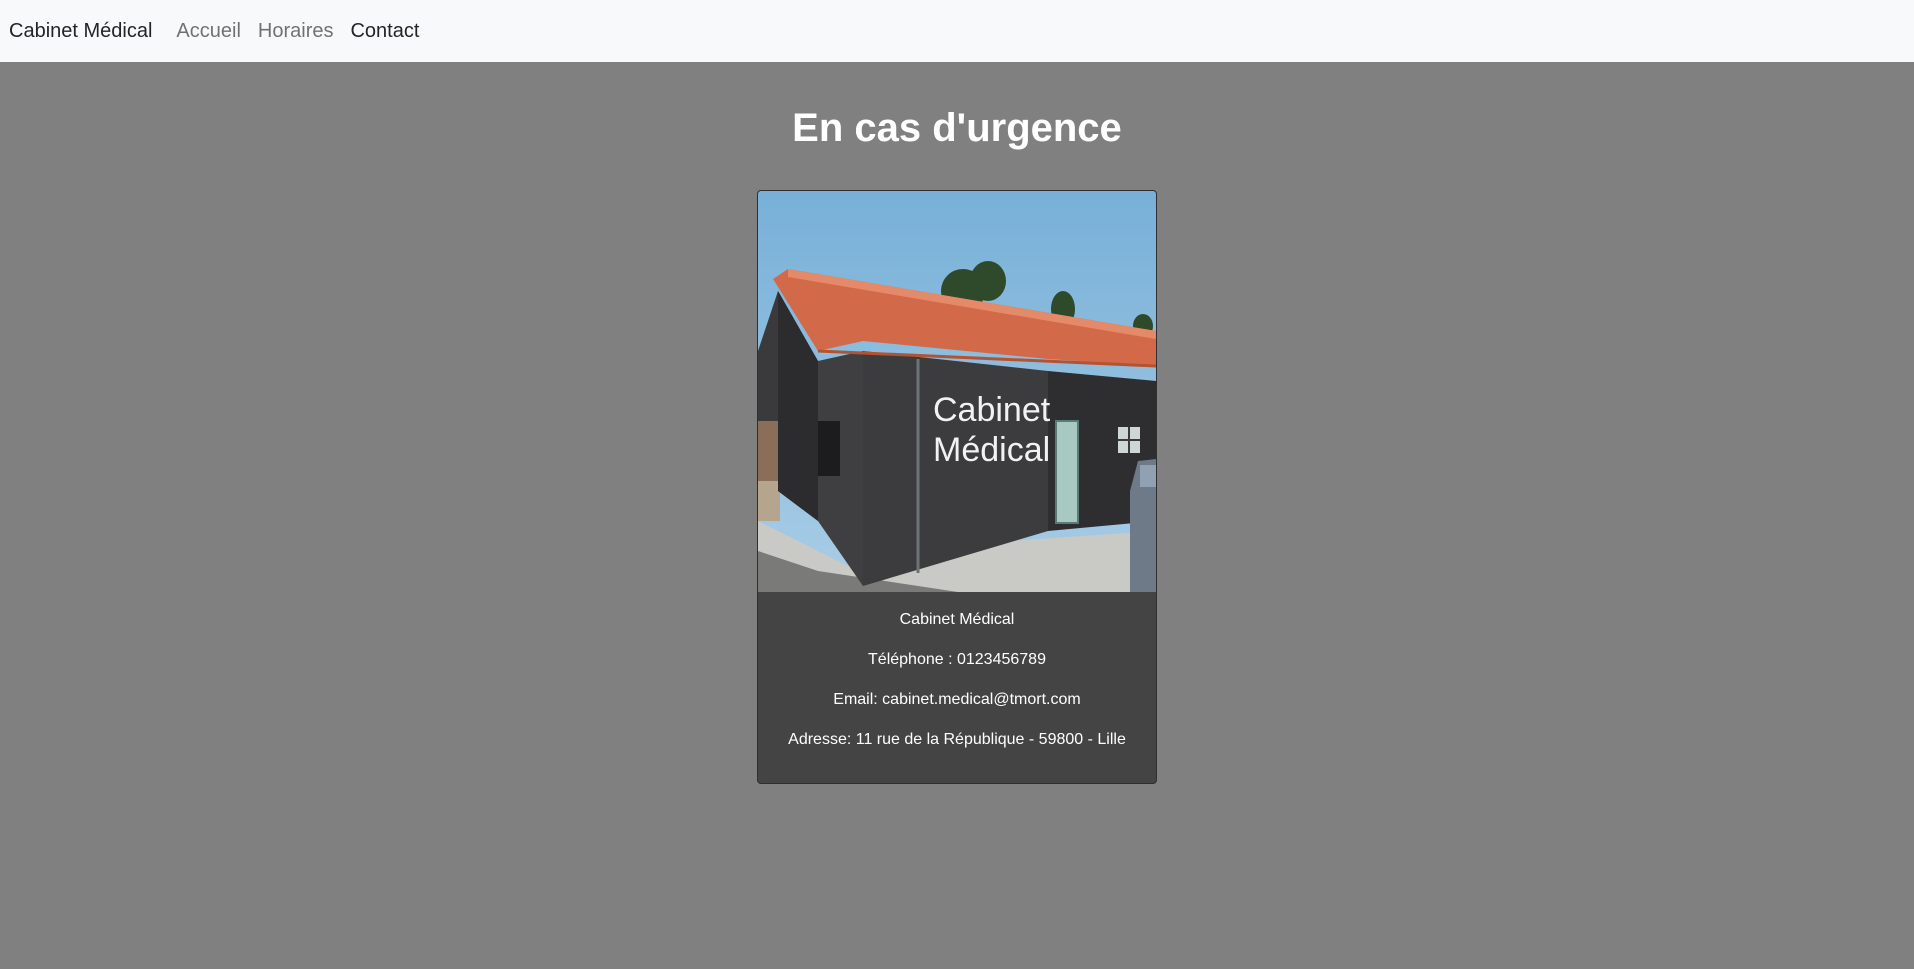 This screenshot has height=969, width=1914. I want to click on clinic-sign-line1: Cabinet, so click(992, 410).